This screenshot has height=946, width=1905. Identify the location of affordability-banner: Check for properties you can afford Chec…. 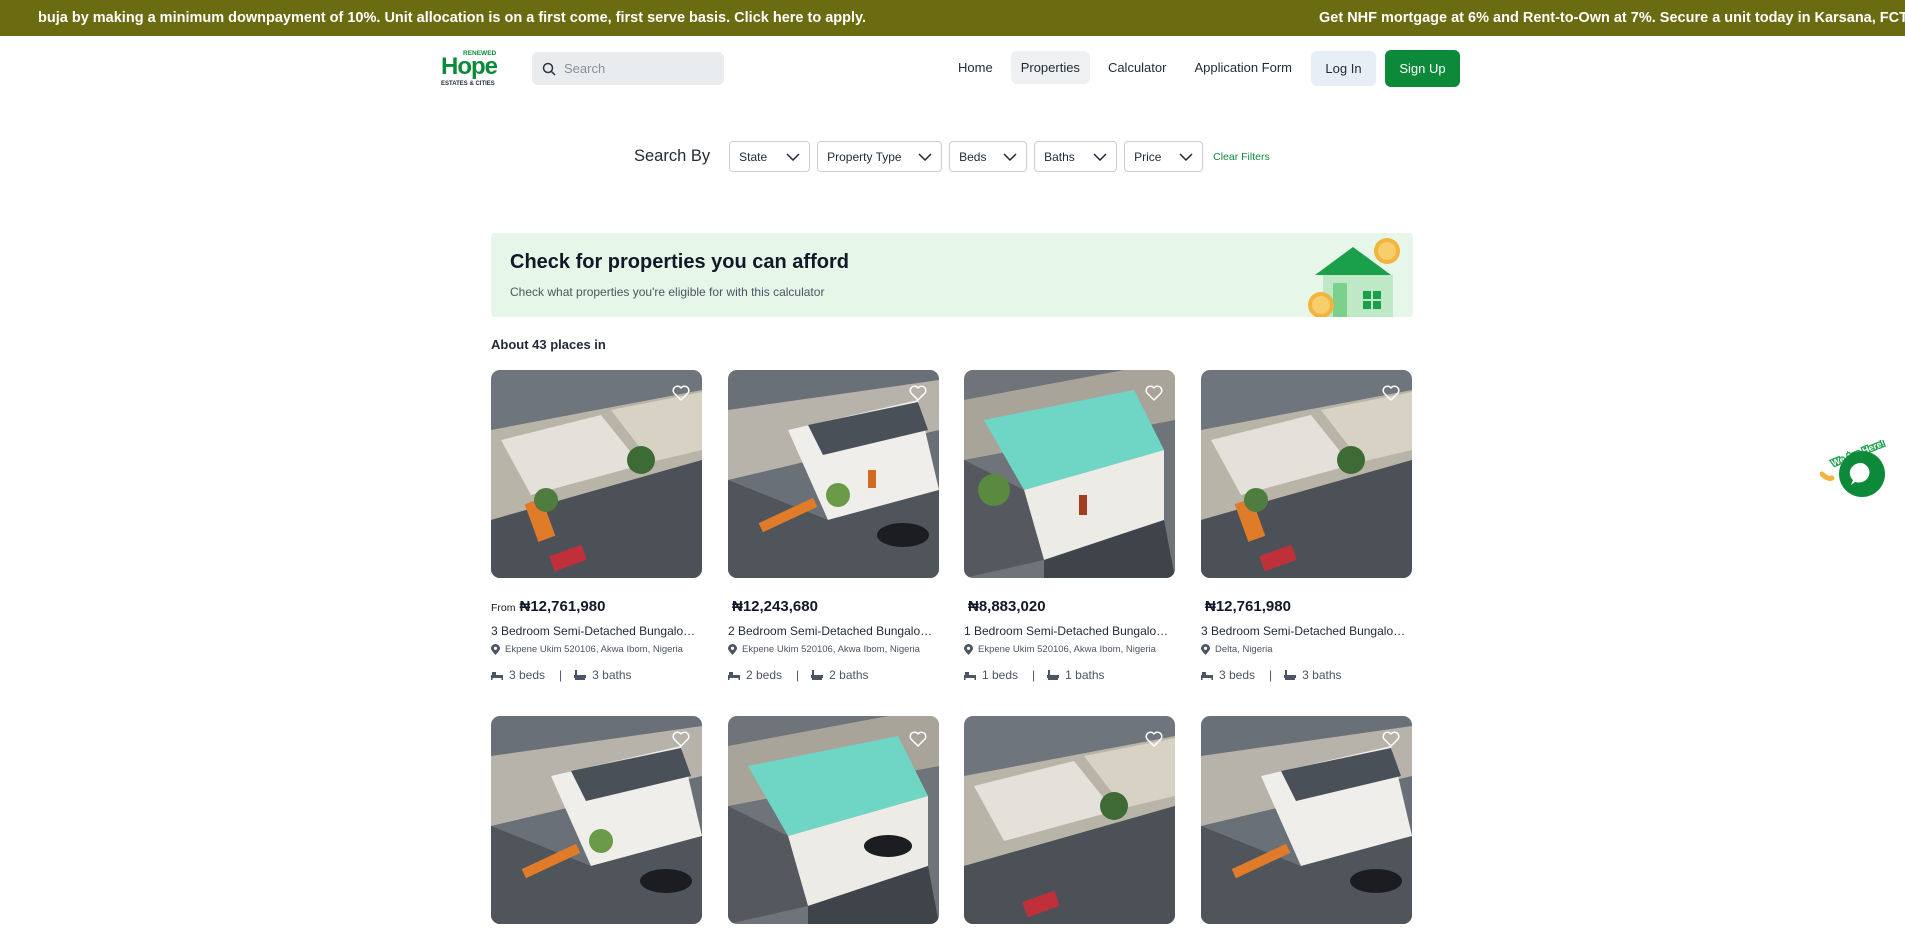
(952, 275).